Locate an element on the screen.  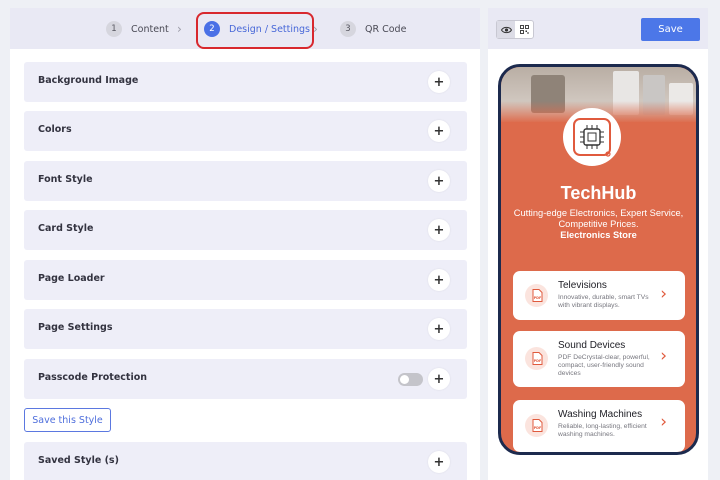
save-button: Save is located at coordinates (670, 29).